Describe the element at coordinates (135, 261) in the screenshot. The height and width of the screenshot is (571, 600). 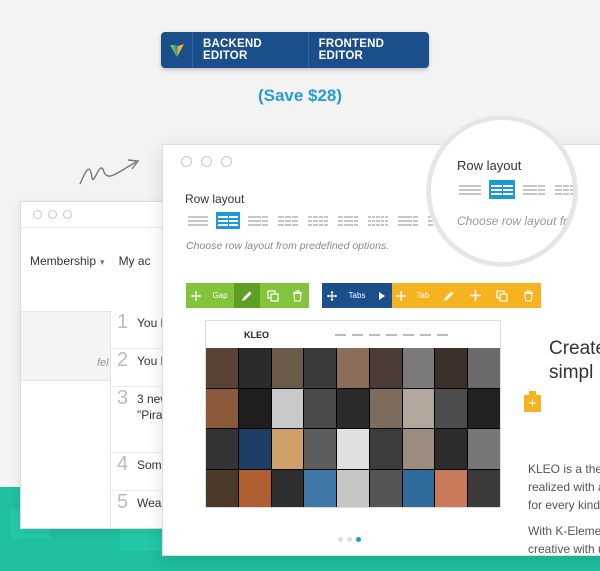
I see `nav-item-my-account: My ac` at that location.